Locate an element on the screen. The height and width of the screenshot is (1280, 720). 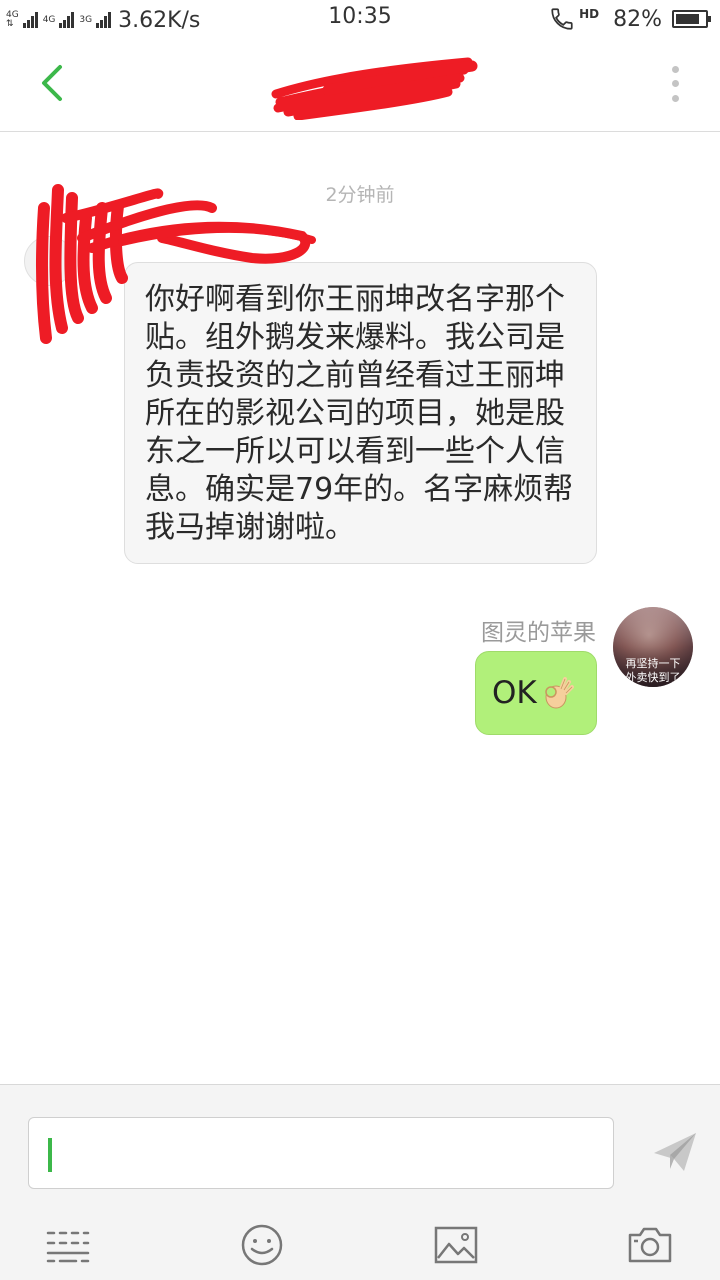
battery-percent: 82% is located at coordinates (637, 19).